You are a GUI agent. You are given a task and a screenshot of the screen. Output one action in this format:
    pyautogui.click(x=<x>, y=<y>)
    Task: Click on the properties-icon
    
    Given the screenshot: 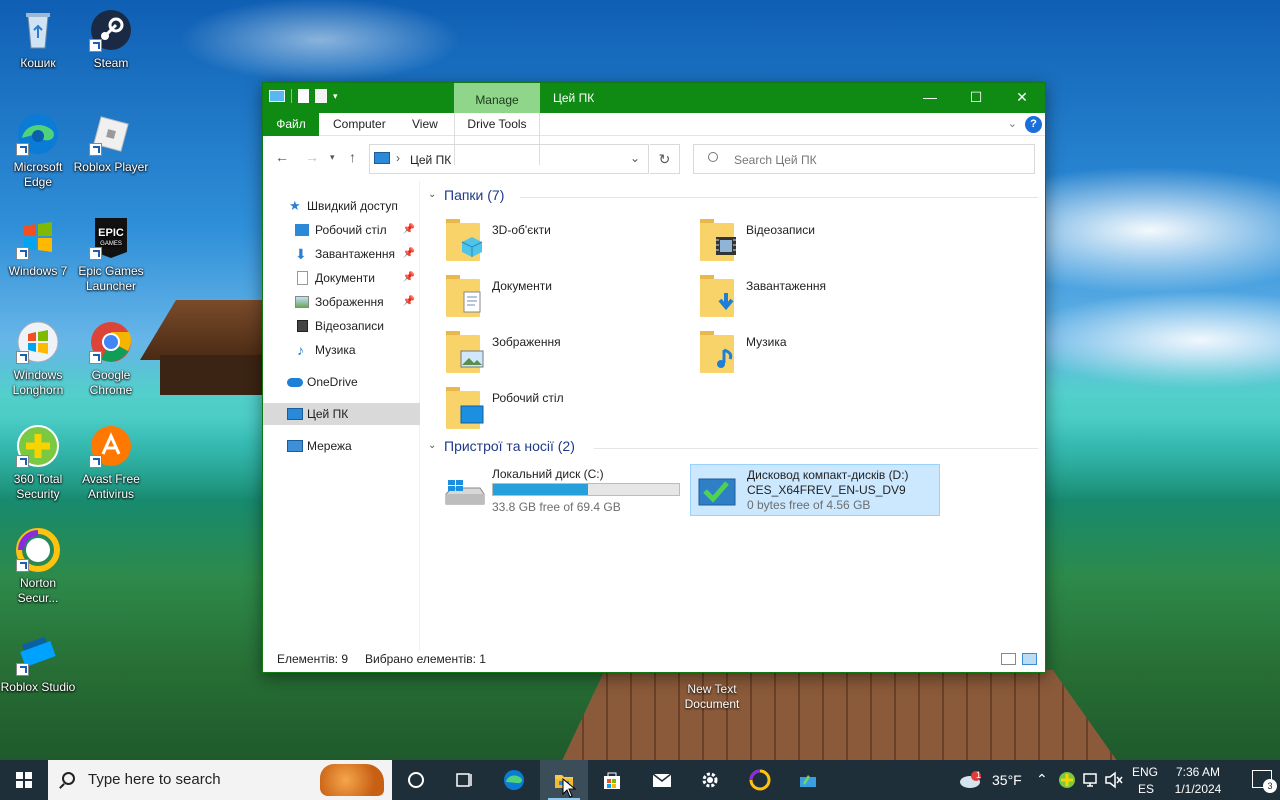 What is the action you would take?
    pyautogui.click(x=303, y=96)
    